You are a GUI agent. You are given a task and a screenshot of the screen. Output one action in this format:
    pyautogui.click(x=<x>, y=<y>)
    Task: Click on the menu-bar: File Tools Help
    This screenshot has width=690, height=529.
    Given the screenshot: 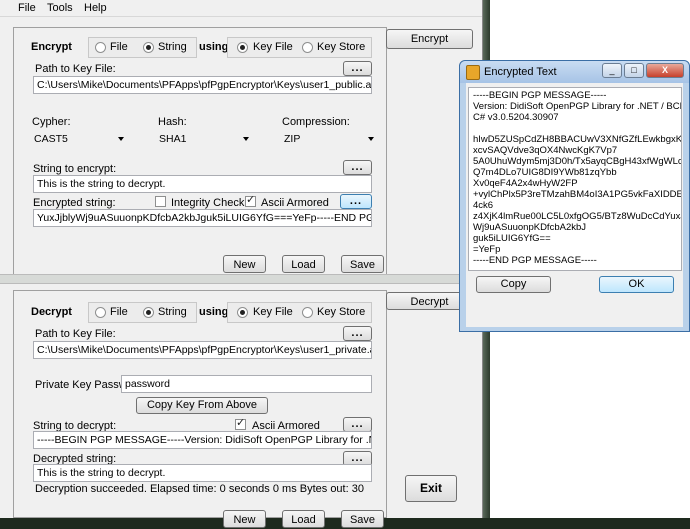 What is the action you would take?
    pyautogui.click(x=241, y=8)
    